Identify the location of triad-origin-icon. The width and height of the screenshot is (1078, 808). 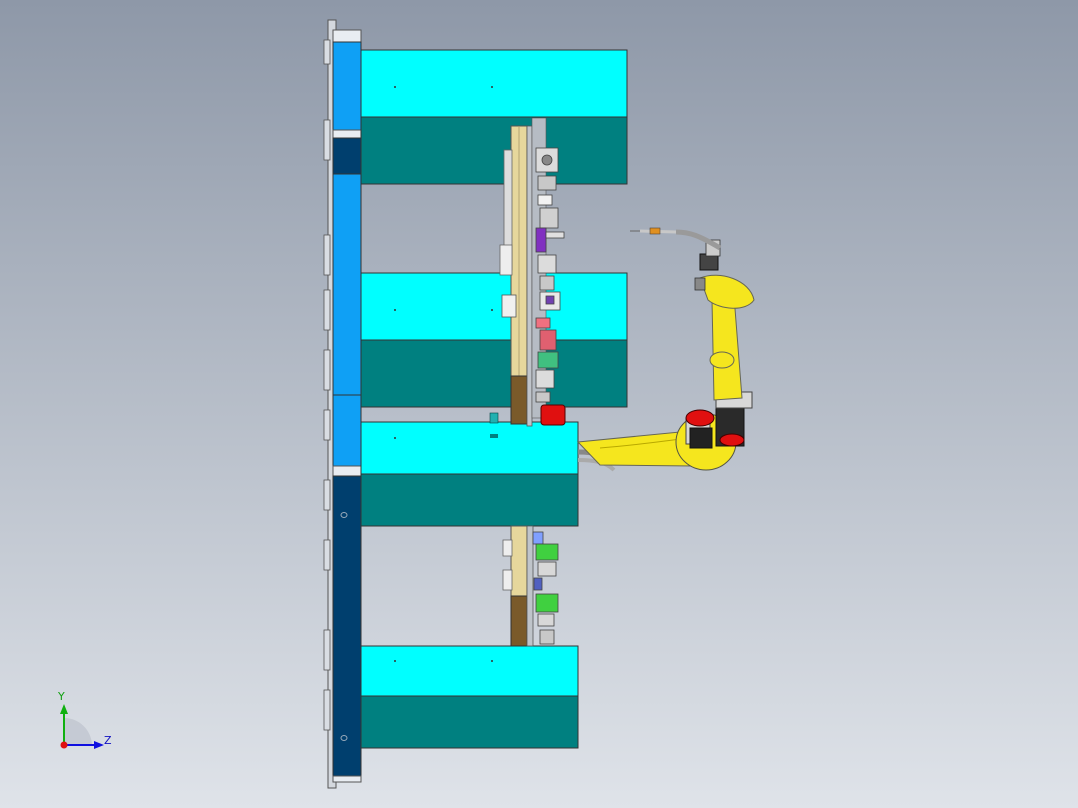
(64, 745).